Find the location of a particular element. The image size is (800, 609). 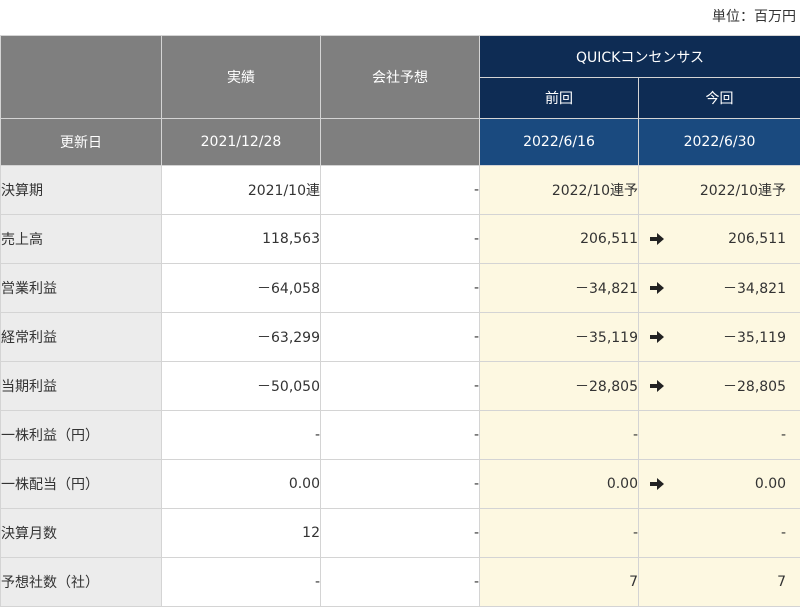

header-previous-date: 2022/6/16 is located at coordinates (559, 142).